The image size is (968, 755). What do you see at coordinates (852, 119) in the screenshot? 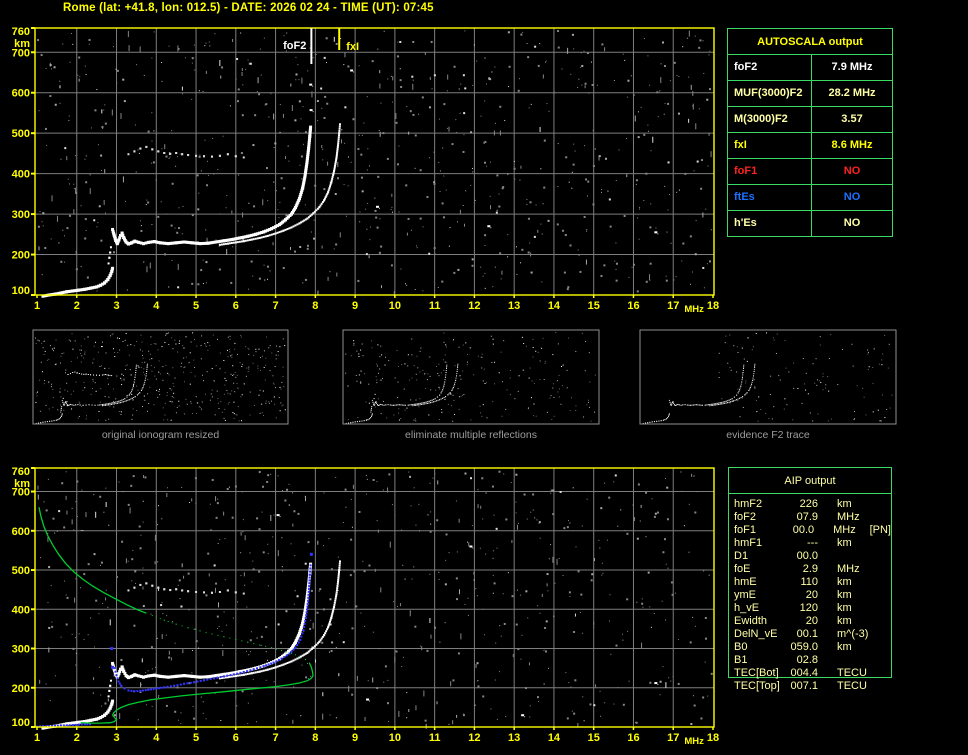
I see `autoscala-param-value: 3.57` at bounding box center [852, 119].